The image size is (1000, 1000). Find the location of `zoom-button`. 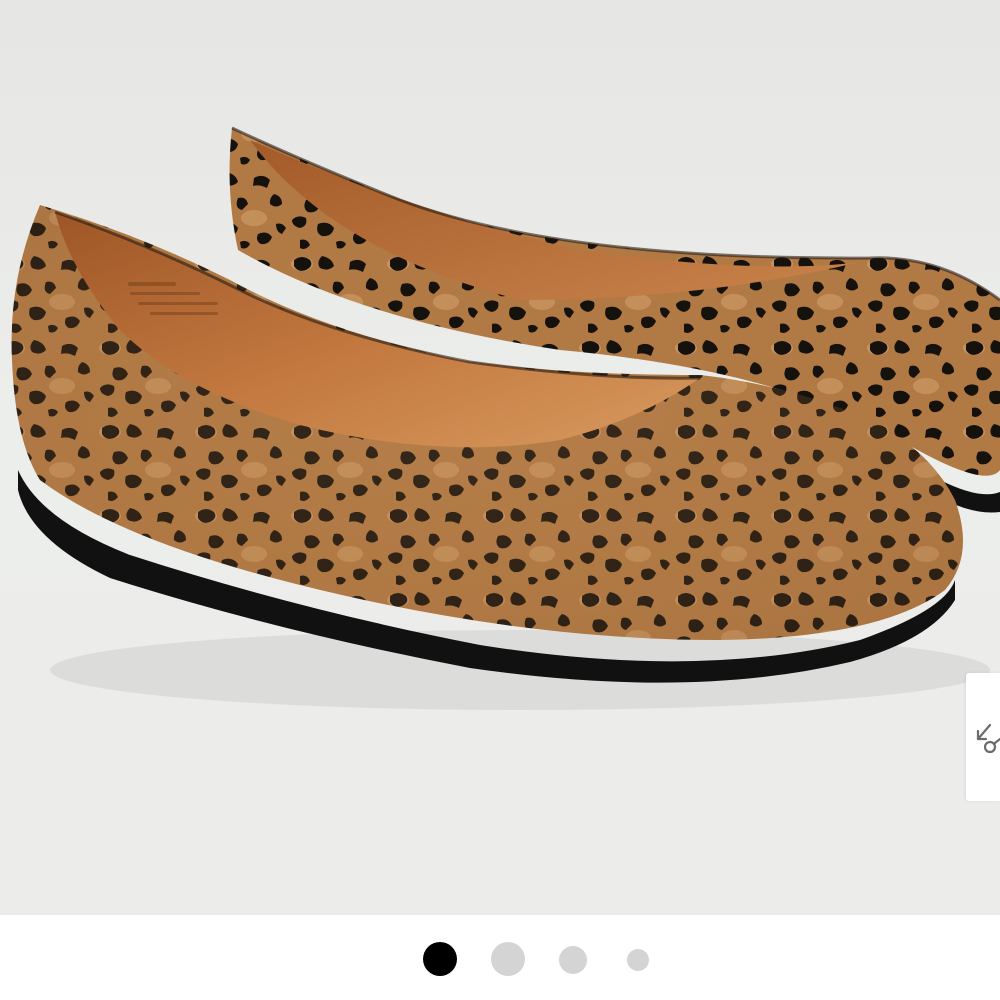

zoom-button is located at coordinates (983, 737).